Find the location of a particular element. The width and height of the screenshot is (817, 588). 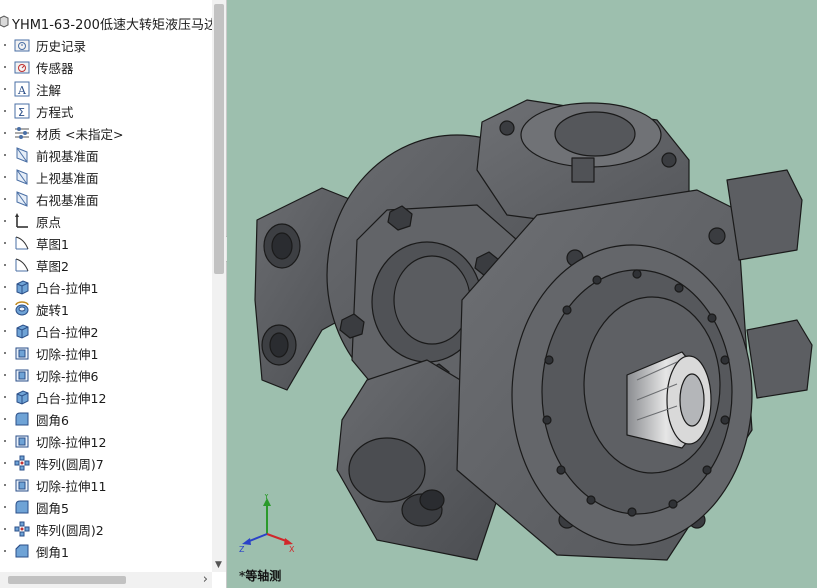

part-icon is located at coordinates (5, 23).